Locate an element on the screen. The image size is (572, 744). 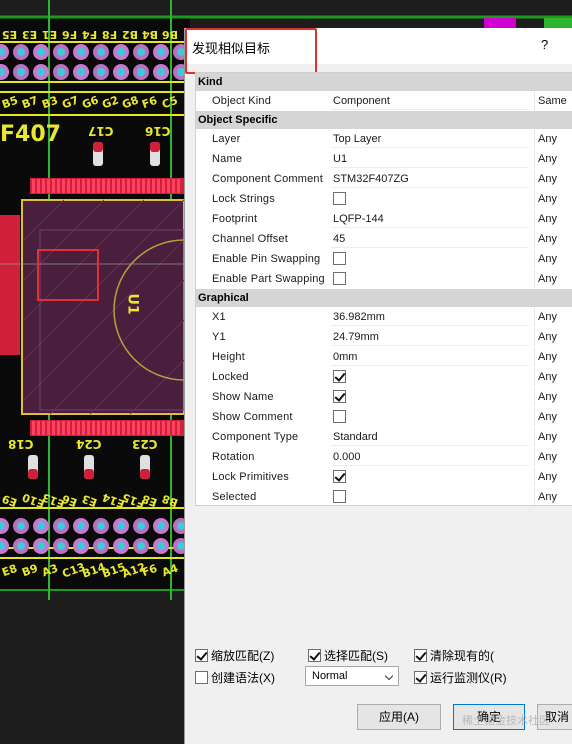
mode-select-value: Normal is located at coordinates (330, 676).